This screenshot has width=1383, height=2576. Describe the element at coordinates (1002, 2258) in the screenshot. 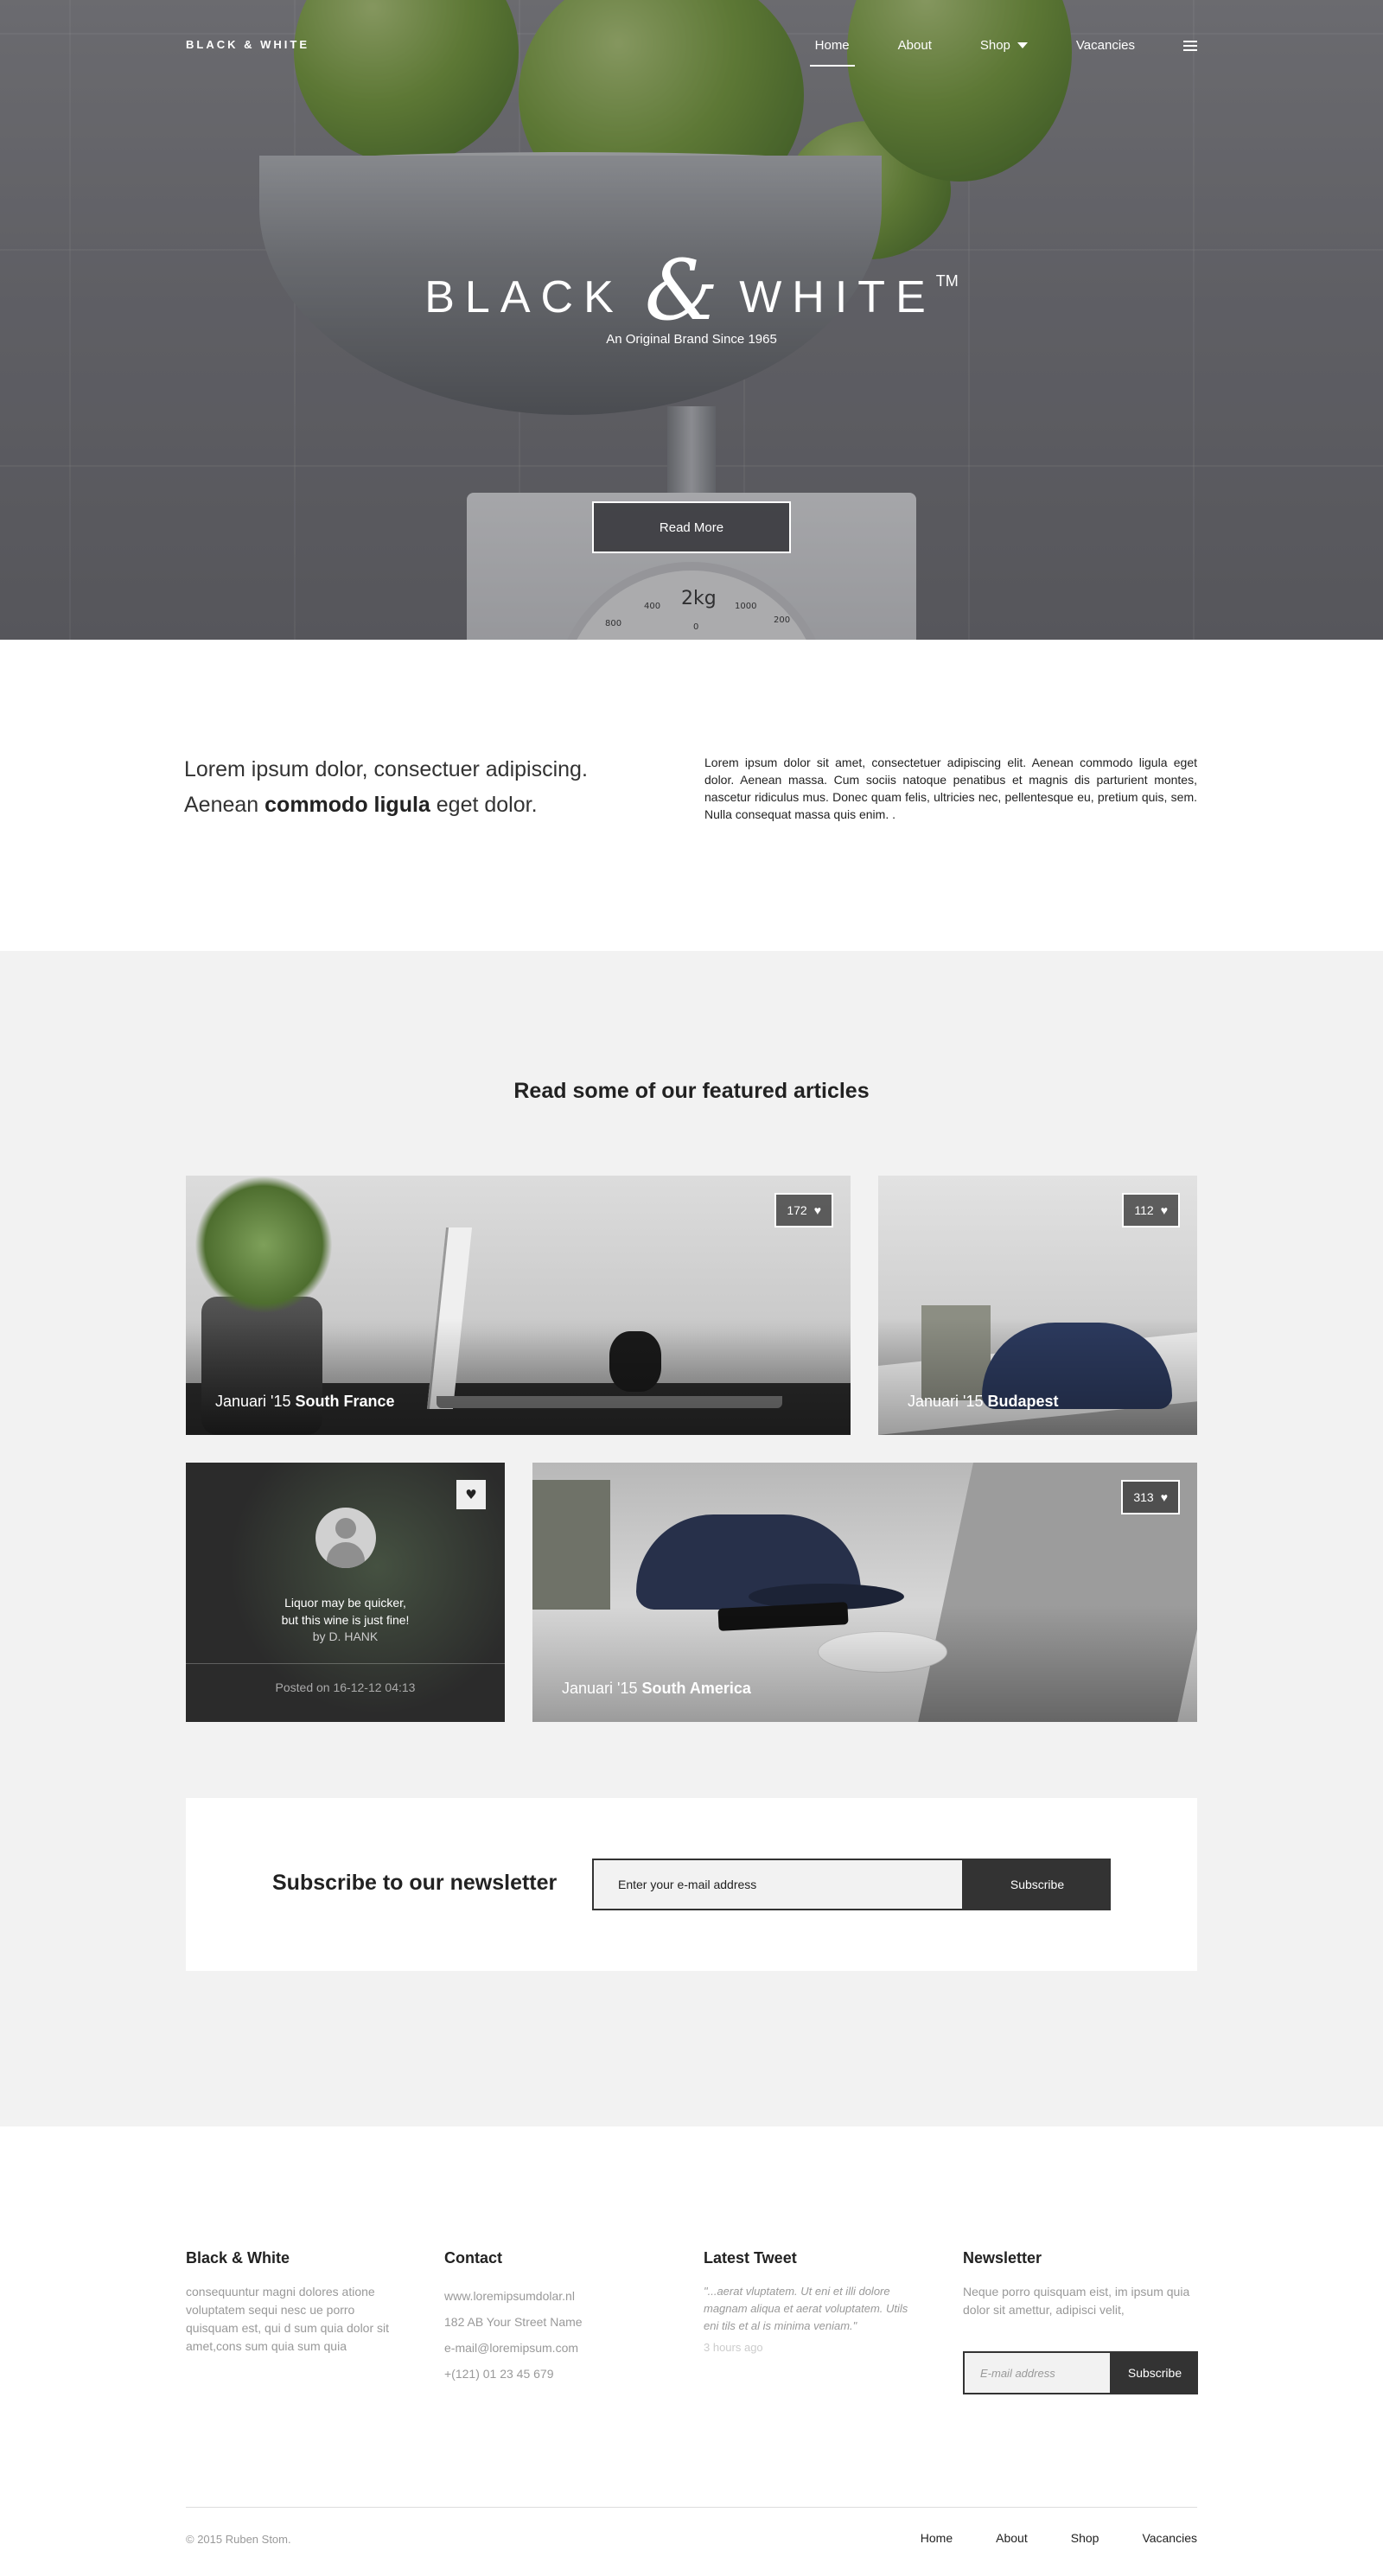

I see `footer-newsletter-title: Newsletter` at that location.